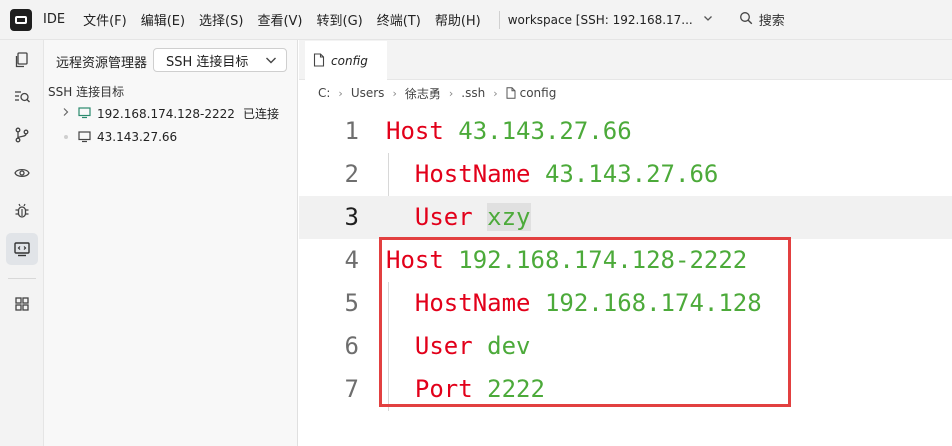 The image size is (952, 446). Describe the element at coordinates (351, 174) in the screenshot. I see `line-number: 2` at that location.